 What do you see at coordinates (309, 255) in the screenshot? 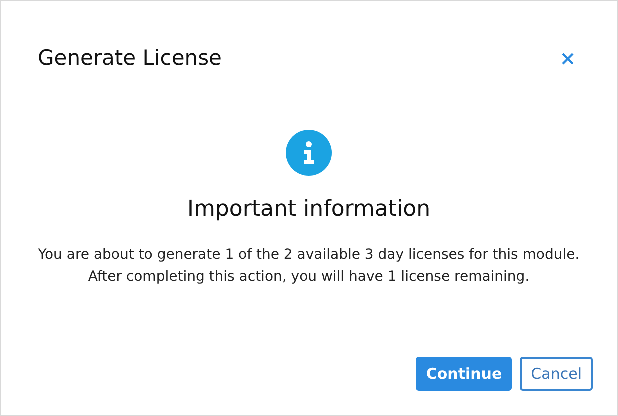
I see `message-text: You are about to generate 1 of the 2 available 3 day licenses for this module.` at bounding box center [309, 255].